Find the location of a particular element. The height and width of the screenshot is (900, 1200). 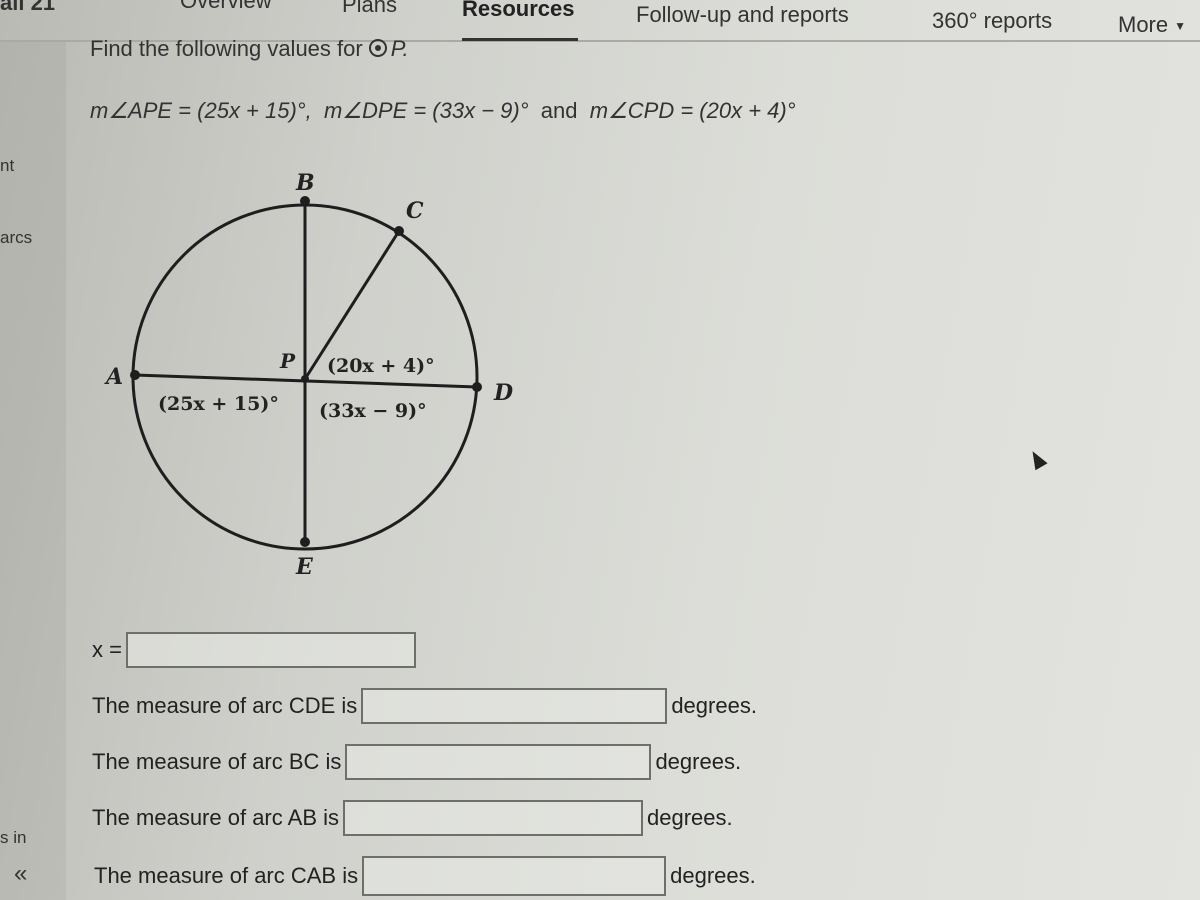

tab-360-reports: 360° reports is located at coordinates (992, 21).